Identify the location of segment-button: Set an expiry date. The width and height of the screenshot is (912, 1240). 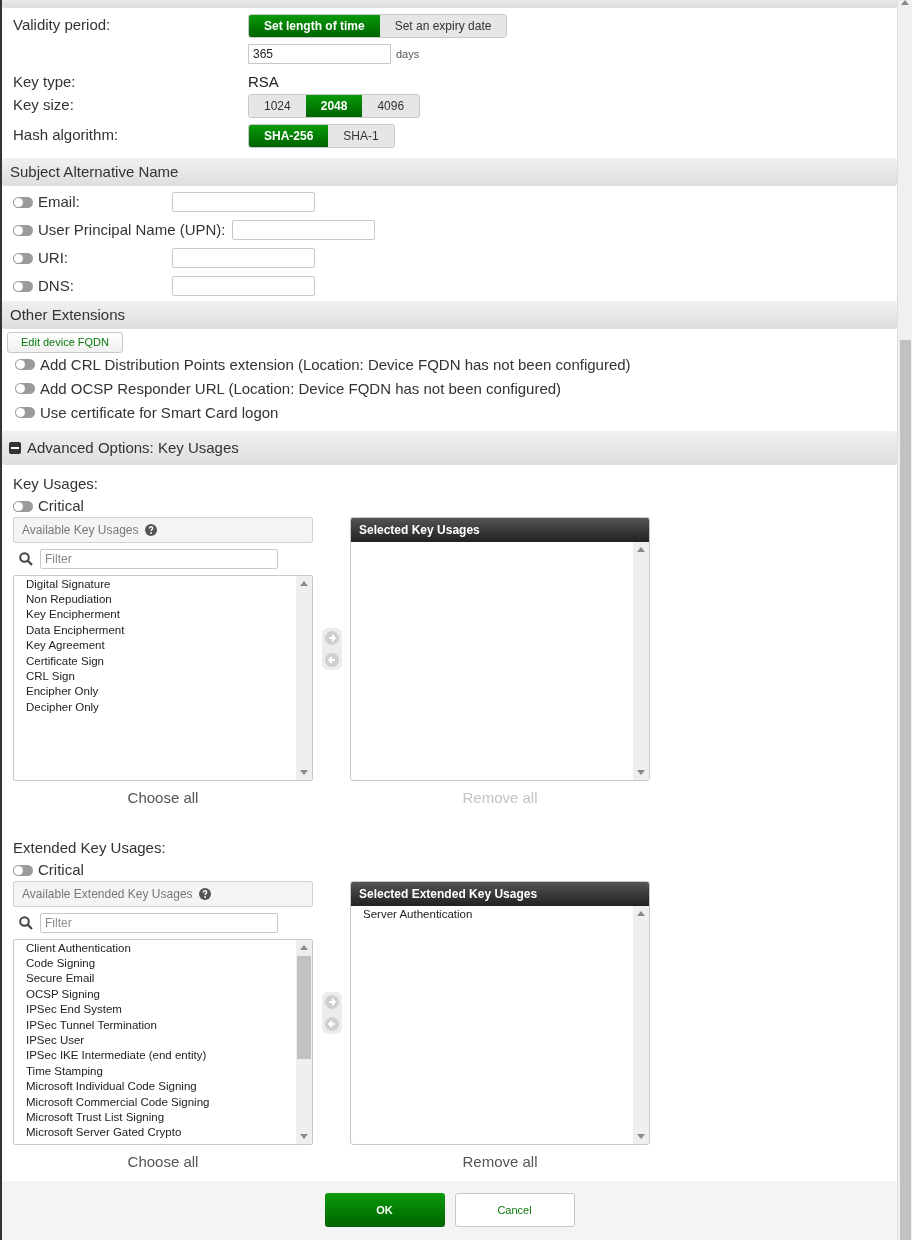
(443, 25).